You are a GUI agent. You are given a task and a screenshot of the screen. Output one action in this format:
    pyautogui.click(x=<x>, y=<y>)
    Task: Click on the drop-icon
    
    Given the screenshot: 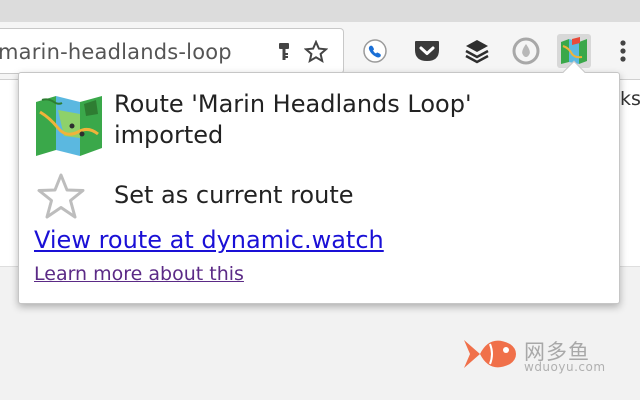 What is the action you would take?
    pyautogui.click(x=526, y=51)
    